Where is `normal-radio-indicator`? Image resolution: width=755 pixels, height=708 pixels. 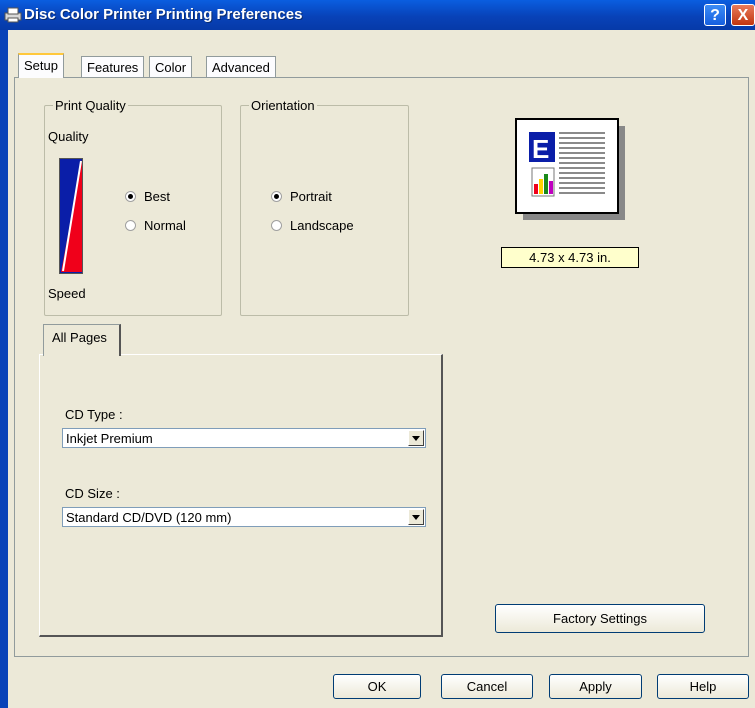 normal-radio-indicator is located at coordinates (130, 225).